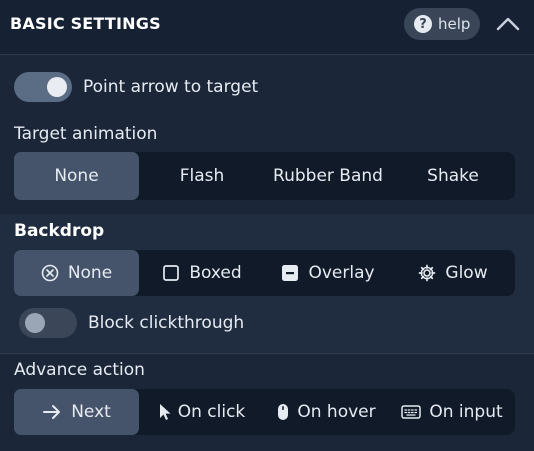  I want to click on backdrop-option-overlay: Overlay, so click(328, 273).